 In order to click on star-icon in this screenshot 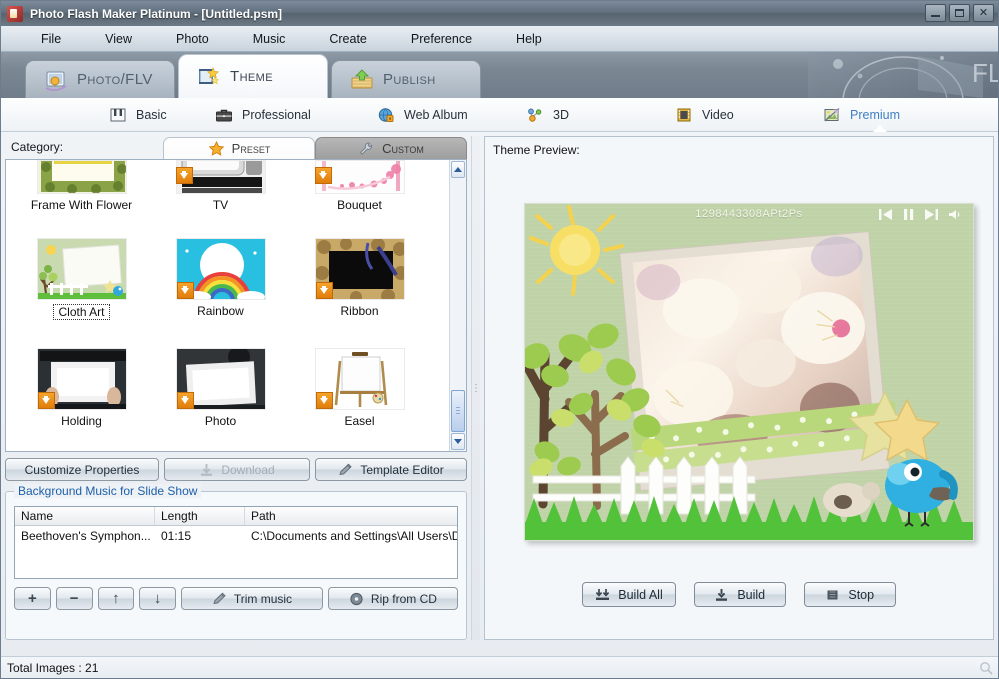, I will do `click(216, 149)`.